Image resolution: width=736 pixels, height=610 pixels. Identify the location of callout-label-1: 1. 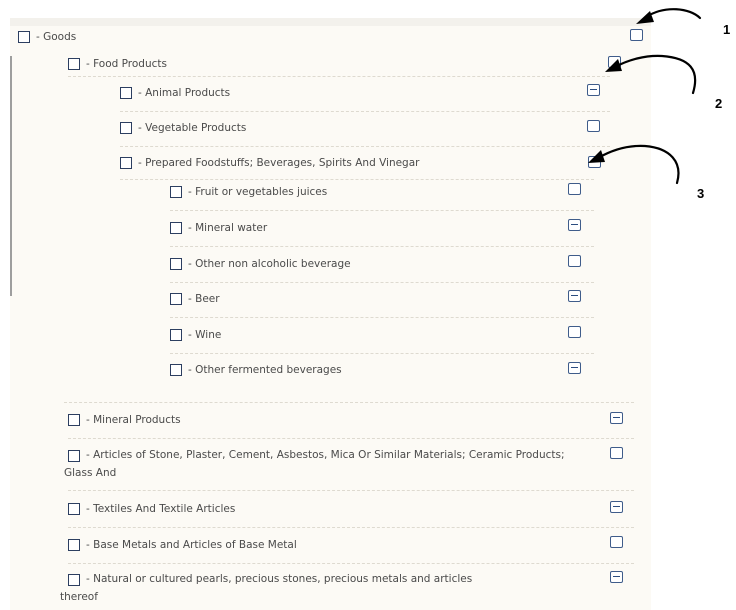
(727, 29).